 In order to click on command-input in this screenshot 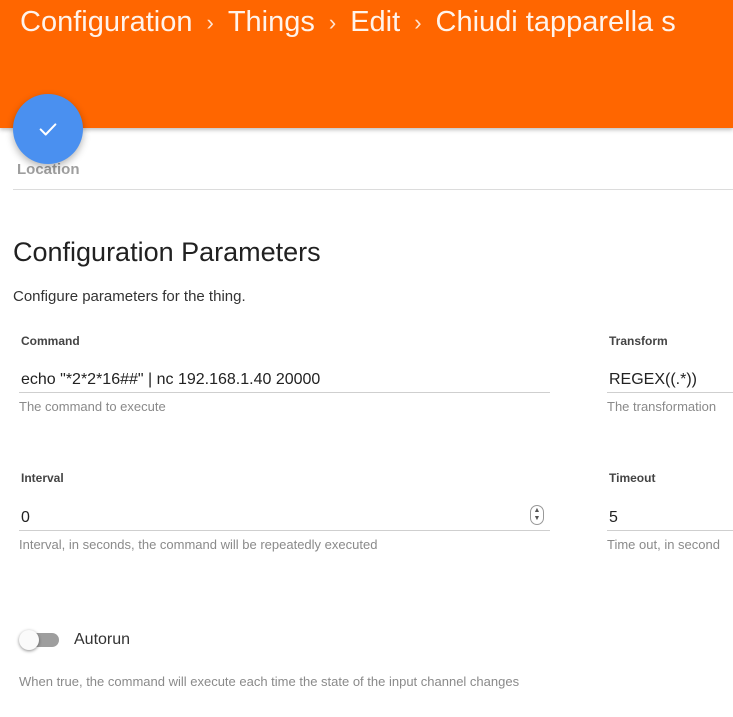, I will do `click(284, 380)`.